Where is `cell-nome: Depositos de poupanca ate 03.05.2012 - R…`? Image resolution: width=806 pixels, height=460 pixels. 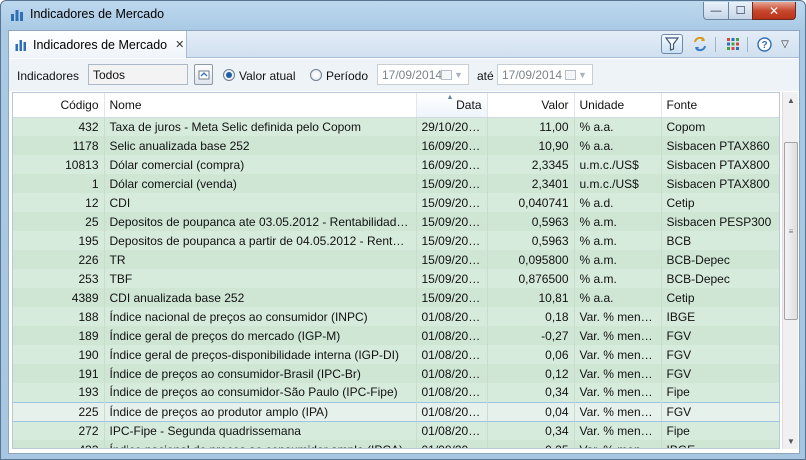 cell-nome: Depositos de poupanca ate 03.05.2012 - R… is located at coordinates (260, 221).